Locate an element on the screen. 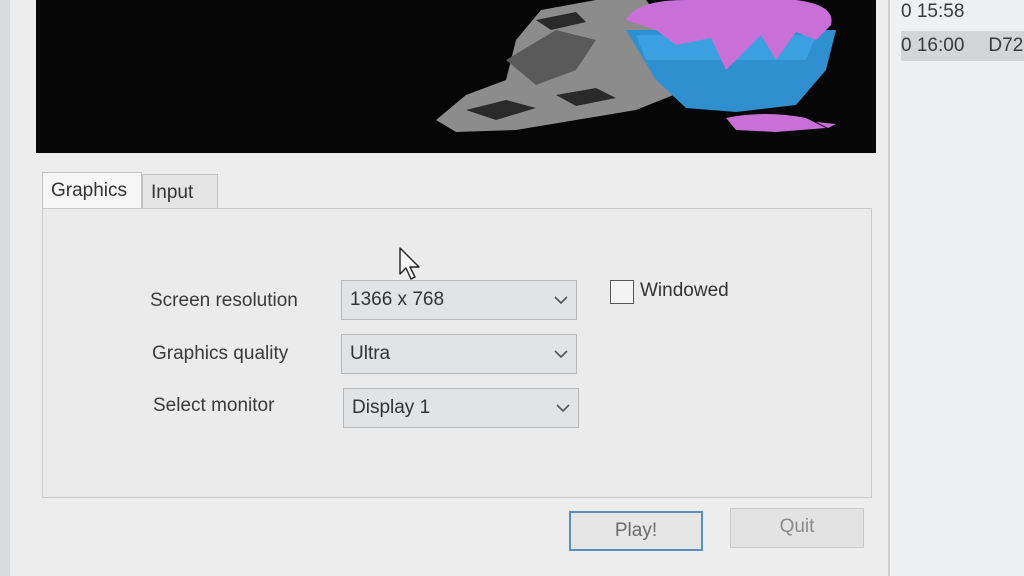 Image resolution: width=1024 pixels, height=576 pixels. play-button: Play! is located at coordinates (636, 531).